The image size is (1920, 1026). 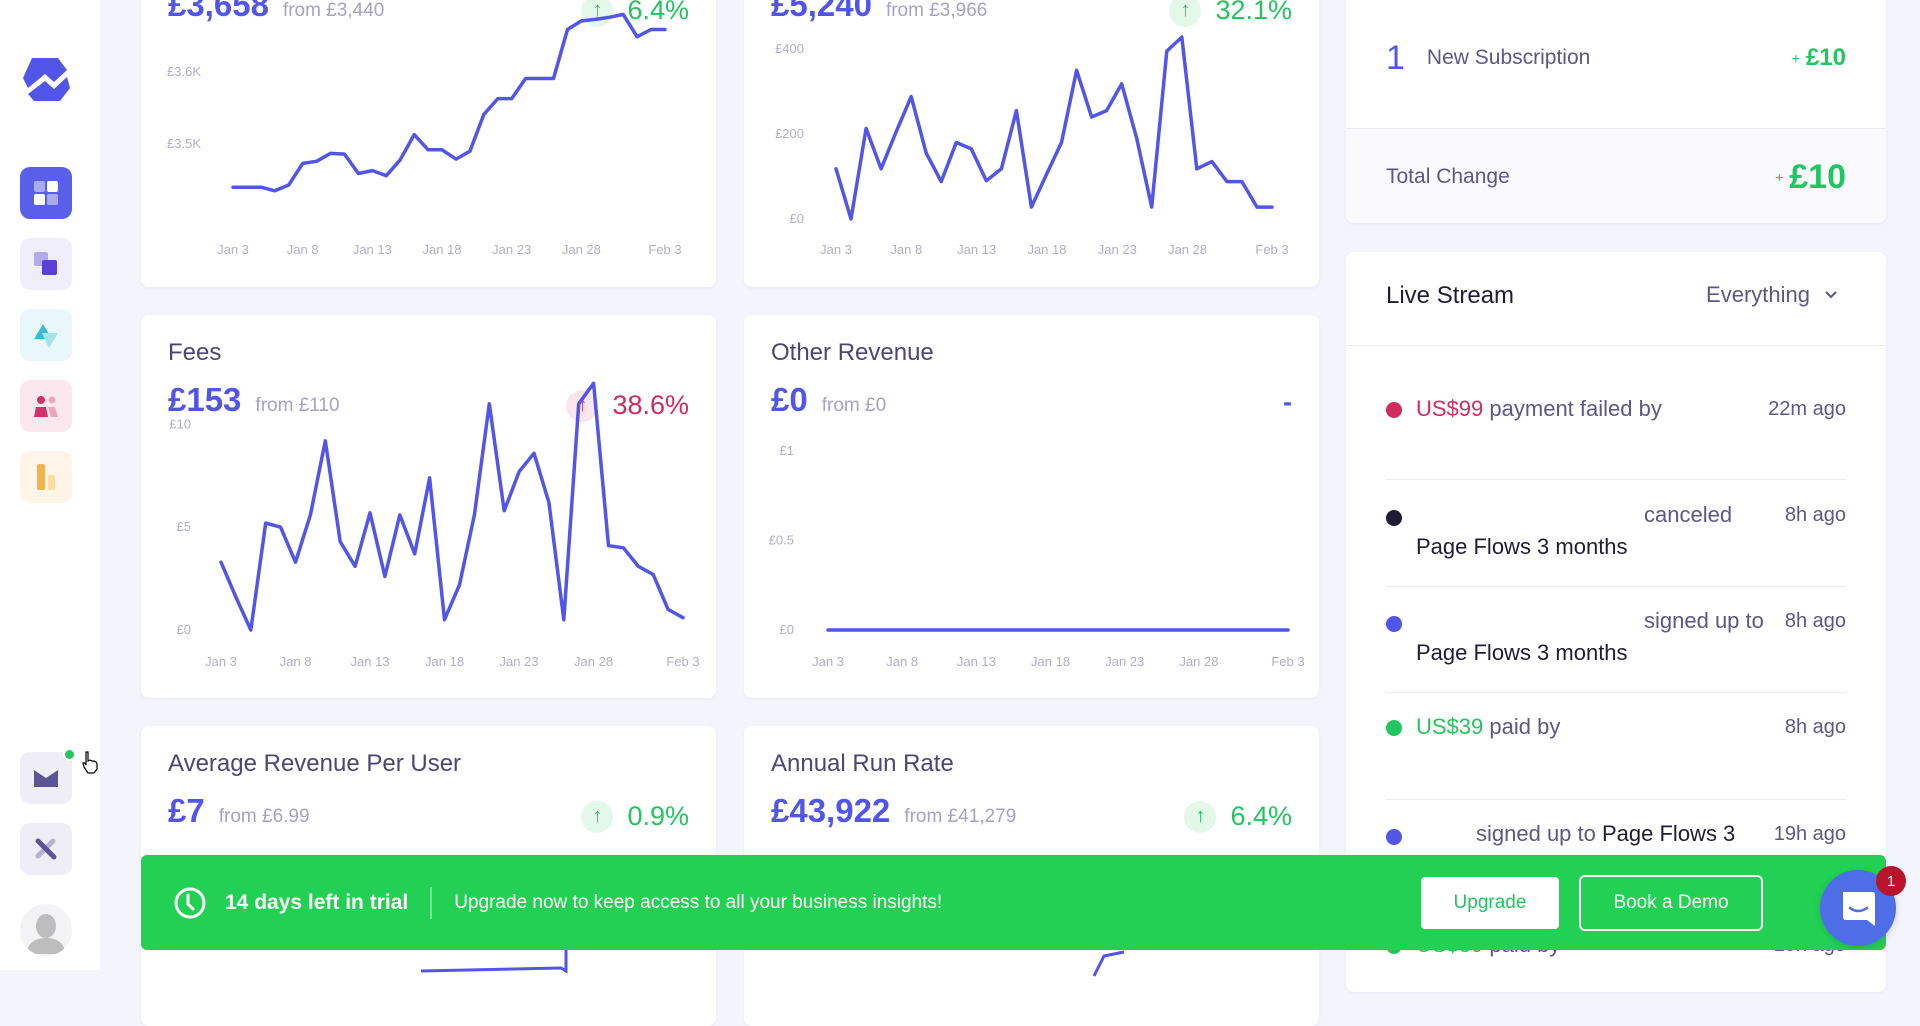 I want to click on sidebar-item-dashboard, so click(x=46, y=193).